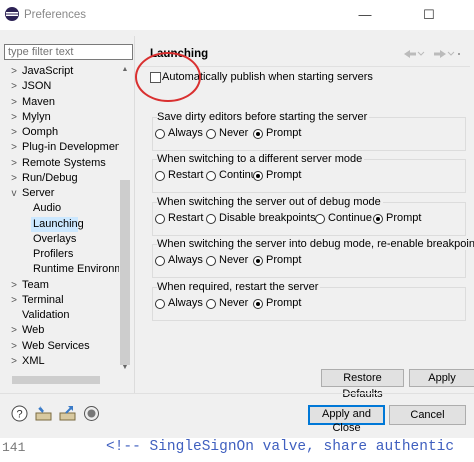 Image resolution: width=474 pixels, height=462 pixels. What do you see at coordinates (55, 15) in the screenshot?
I see `window-title: Preferences` at bounding box center [55, 15].